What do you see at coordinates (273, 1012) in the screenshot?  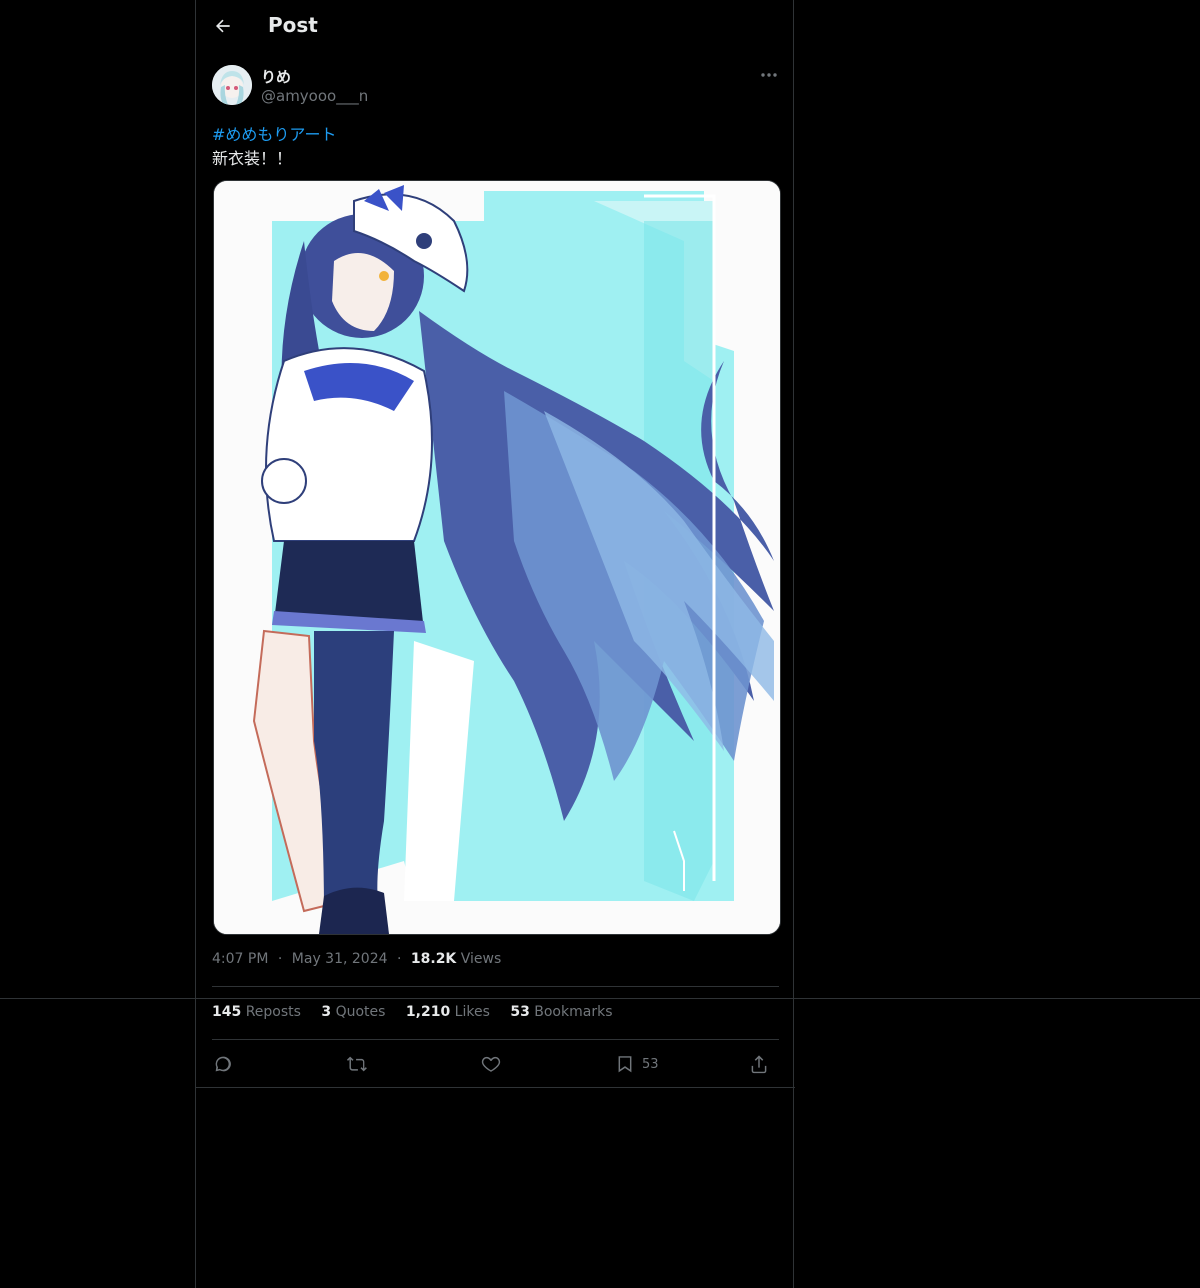 I see `reposts-label: Reposts` at bounding box center [273, 1012].